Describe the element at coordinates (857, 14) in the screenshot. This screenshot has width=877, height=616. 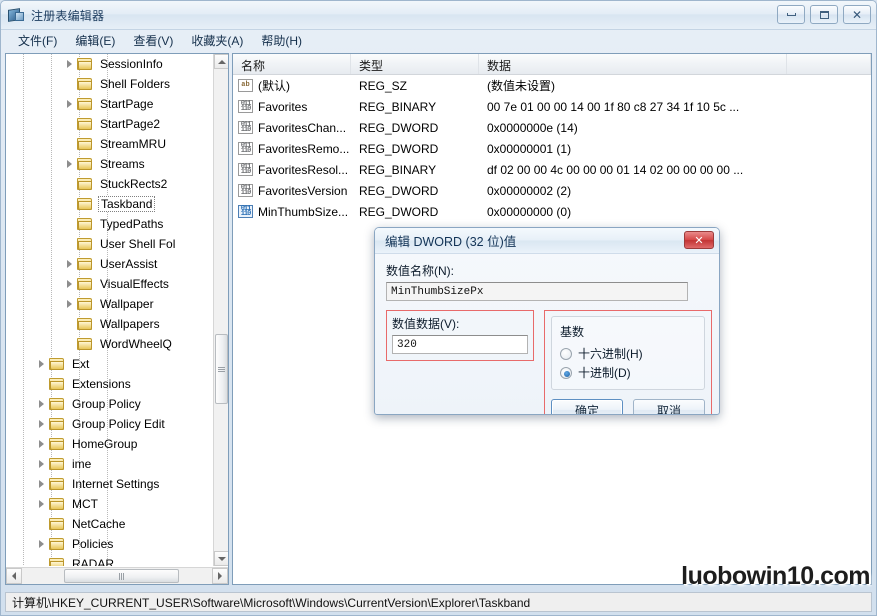
I see `close-button: ✕` at that location.